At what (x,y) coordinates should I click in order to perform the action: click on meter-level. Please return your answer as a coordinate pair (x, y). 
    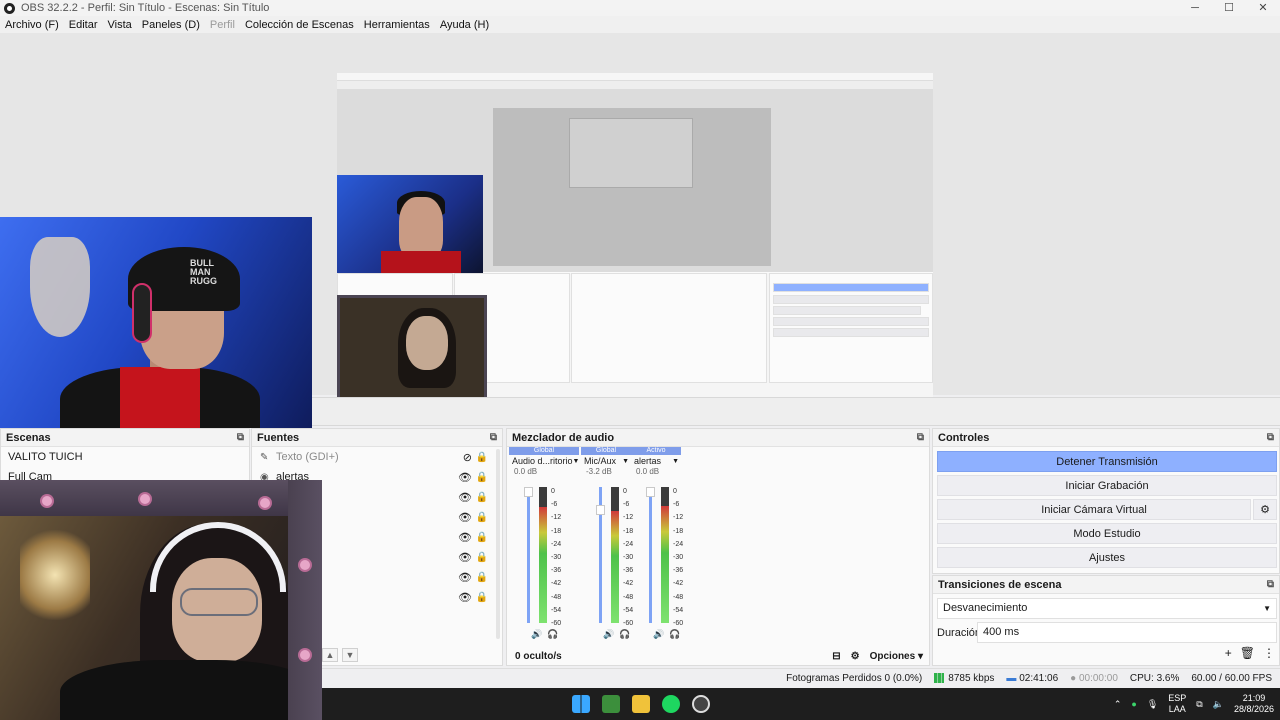
    Looking at the image, I should click on (543, 565).